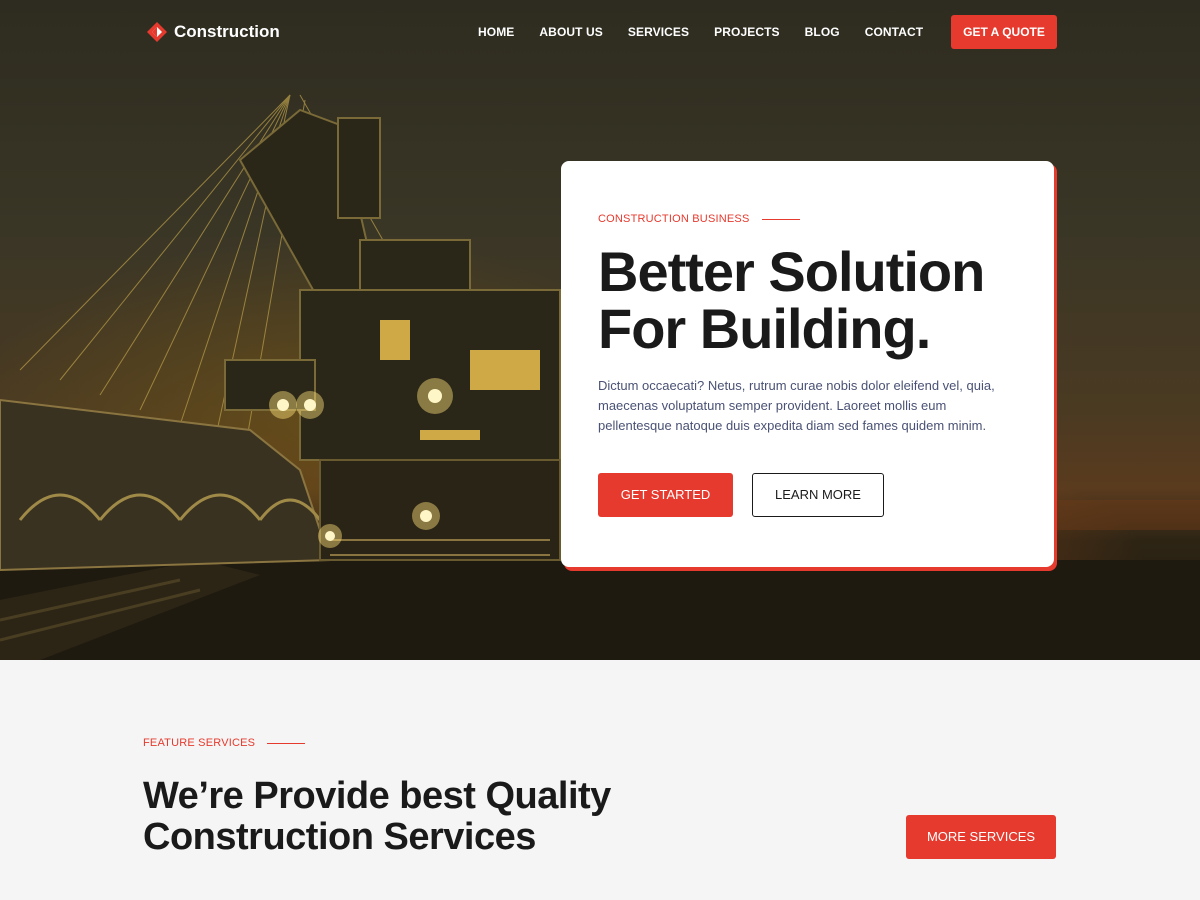 The width and height of the screenshot is (1200, 900). What do you see at coordinates (822, 32) in the screenshot?
I see `nav-link-blog: BLOG` at bounding box center [822, 32].